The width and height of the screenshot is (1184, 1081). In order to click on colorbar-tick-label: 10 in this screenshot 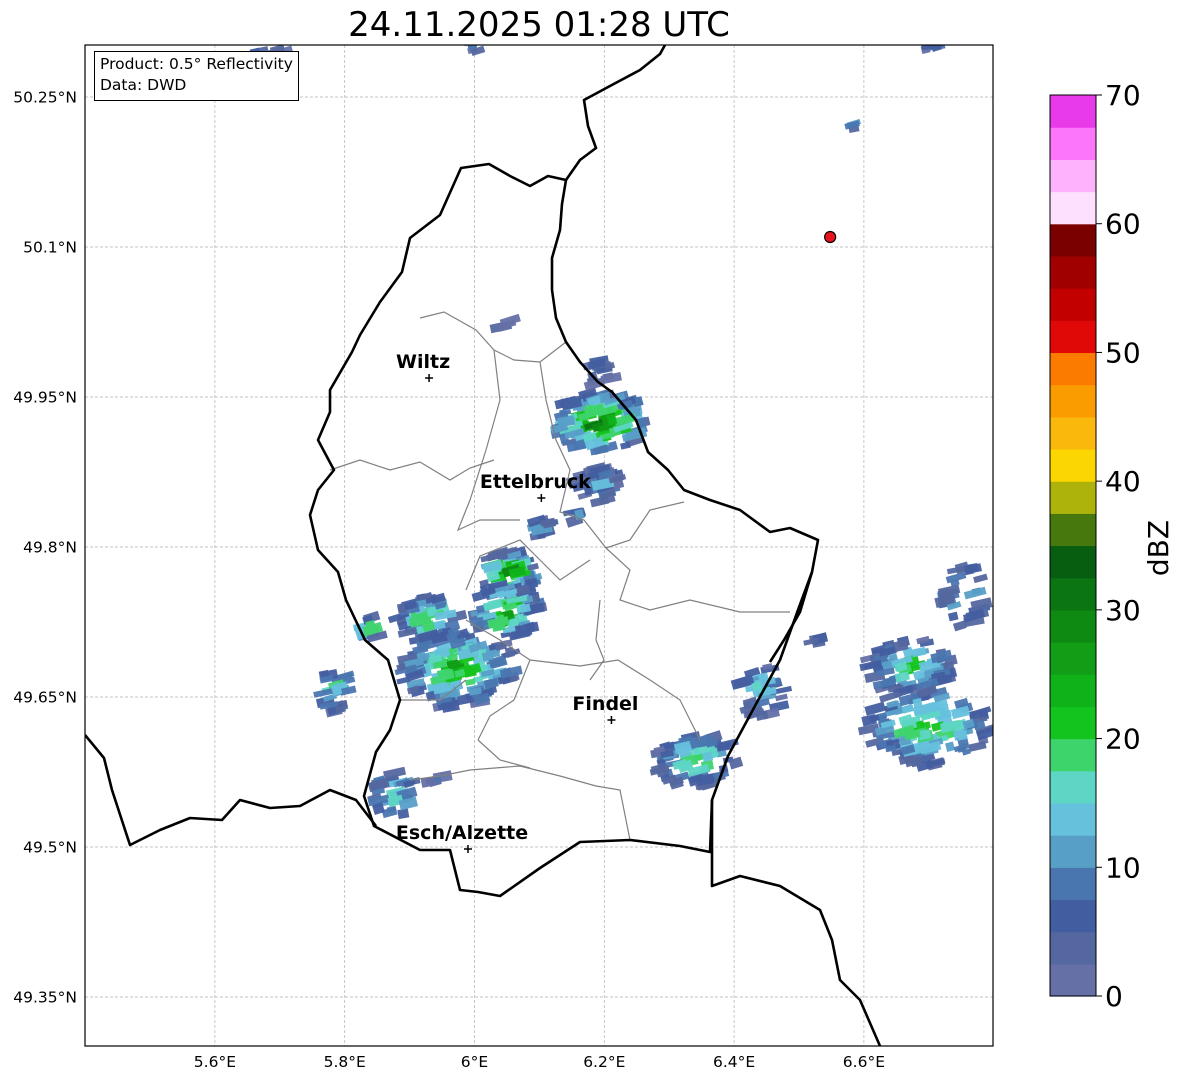, I will do `click(1123, 867)`.